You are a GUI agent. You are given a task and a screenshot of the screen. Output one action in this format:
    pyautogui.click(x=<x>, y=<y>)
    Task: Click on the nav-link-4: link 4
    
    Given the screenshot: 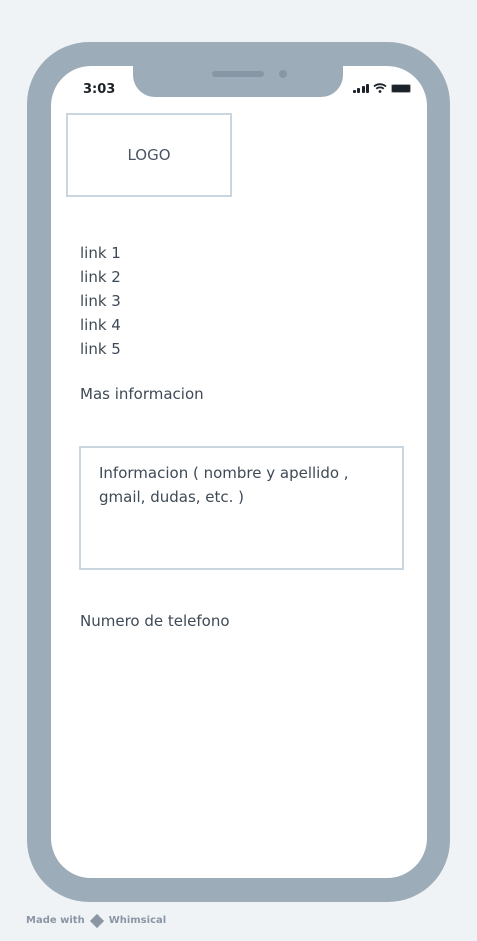 What is the action you would take?
    pyautogui.click(x=100, y=325)
    